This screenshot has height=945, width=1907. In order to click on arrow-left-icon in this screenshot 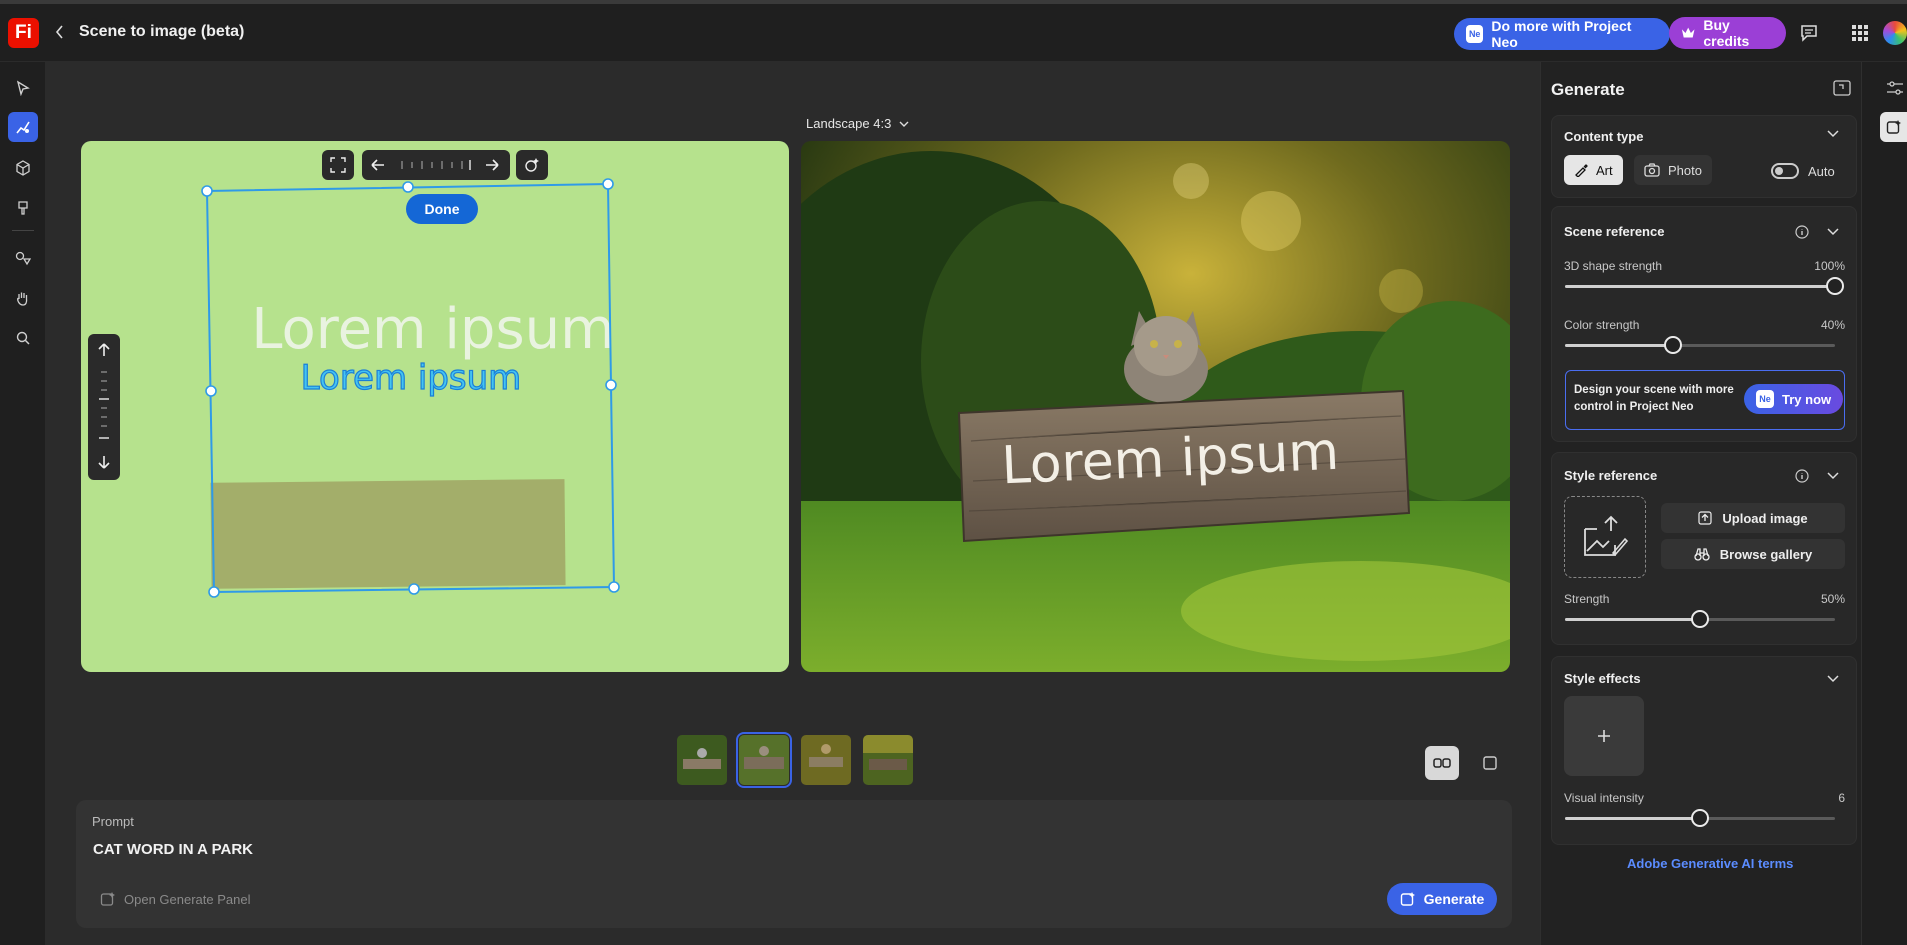, I will do `click(436, 165)`.